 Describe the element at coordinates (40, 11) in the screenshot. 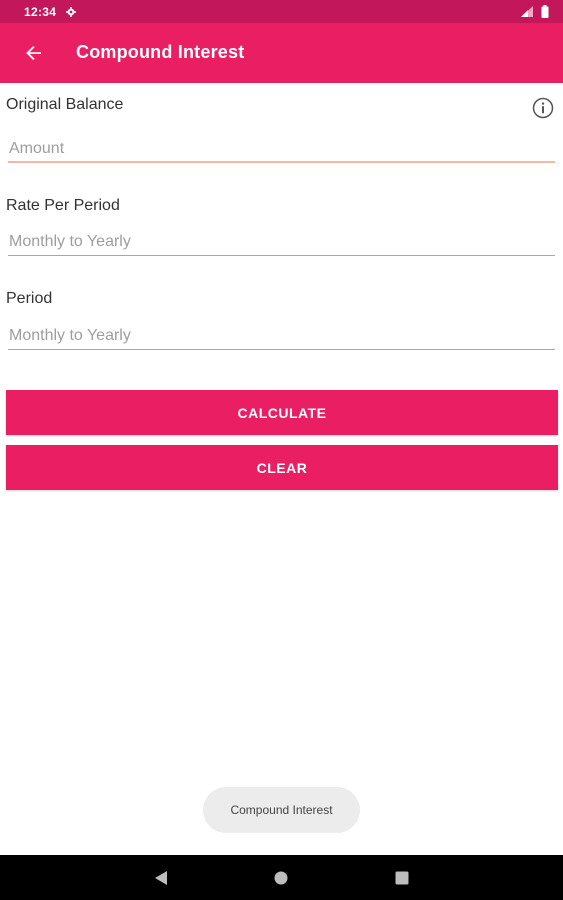

I see `status-time: 12:34` at that location.